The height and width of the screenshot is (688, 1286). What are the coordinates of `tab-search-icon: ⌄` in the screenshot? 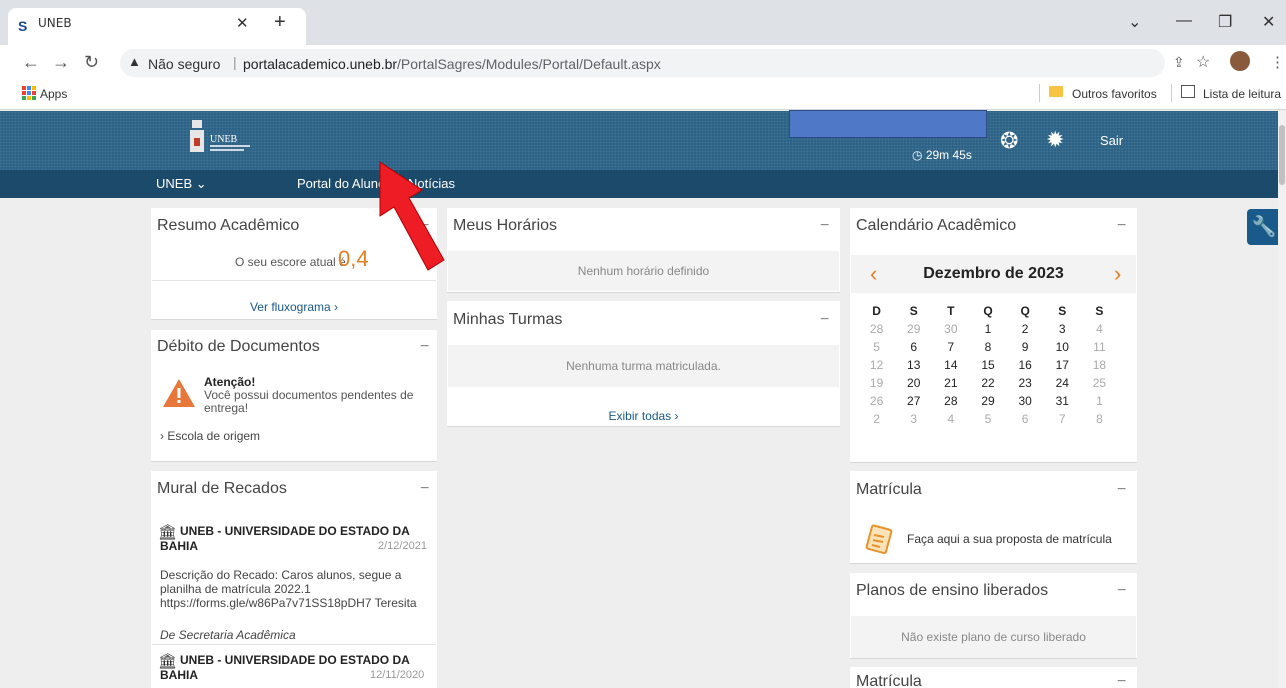 It's located at (1134, 22).